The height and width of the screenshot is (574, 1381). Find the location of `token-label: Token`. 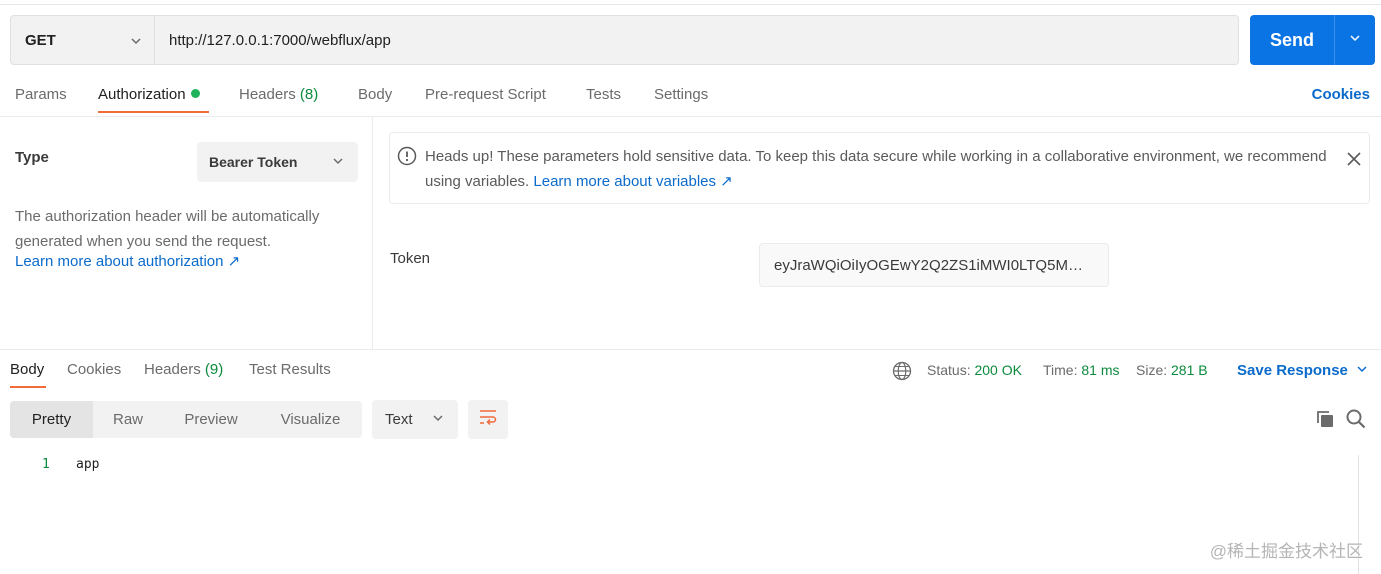

token-label: Token is located at coordinates (410, 258).